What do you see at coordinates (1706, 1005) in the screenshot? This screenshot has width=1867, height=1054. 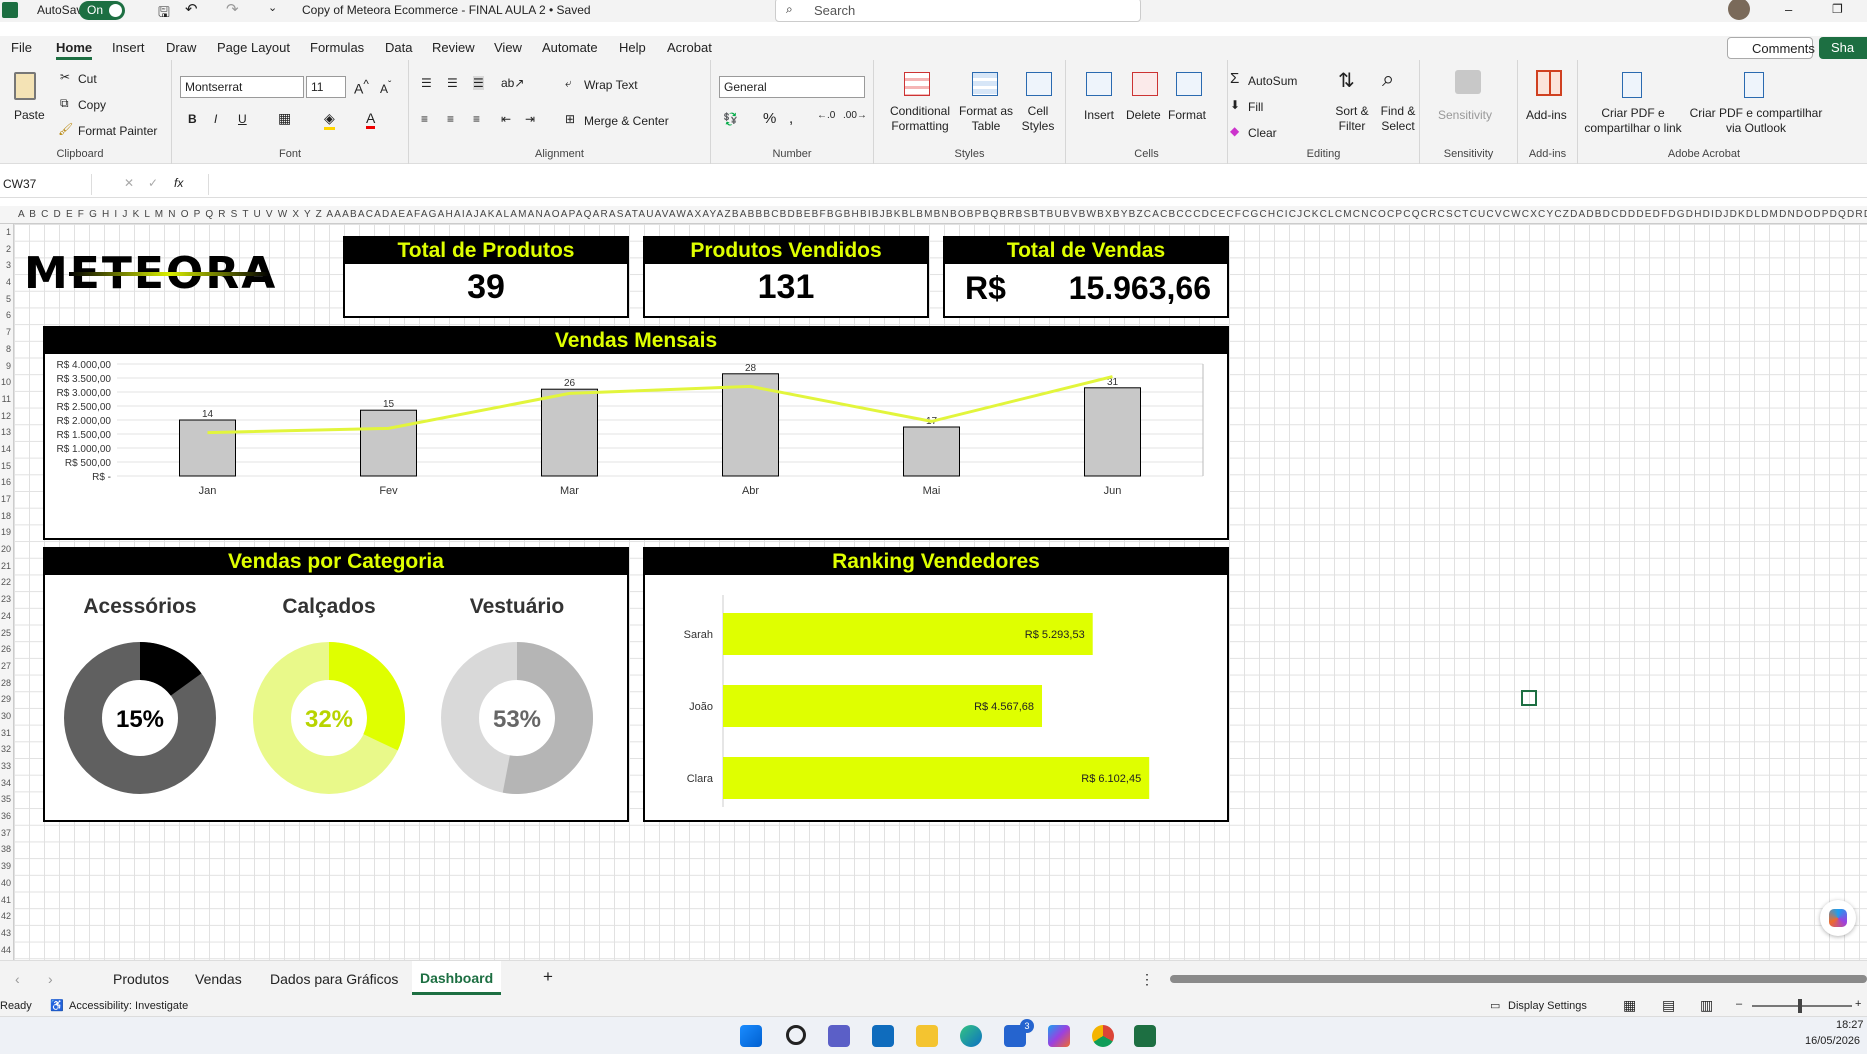 I see `page-break-view-icon: ▥` at bounding box center [1706, 1005].